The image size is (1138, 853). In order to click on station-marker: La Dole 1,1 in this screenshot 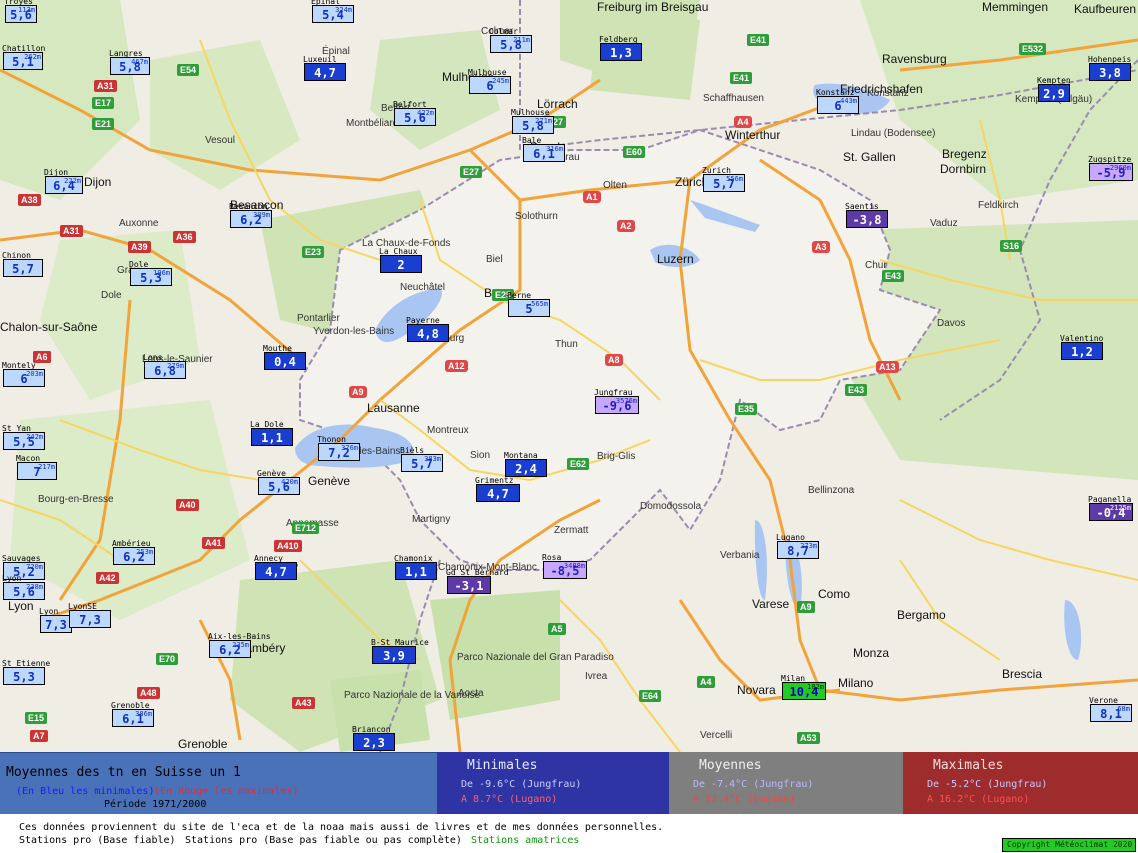, I will do `click(271, 433)`.